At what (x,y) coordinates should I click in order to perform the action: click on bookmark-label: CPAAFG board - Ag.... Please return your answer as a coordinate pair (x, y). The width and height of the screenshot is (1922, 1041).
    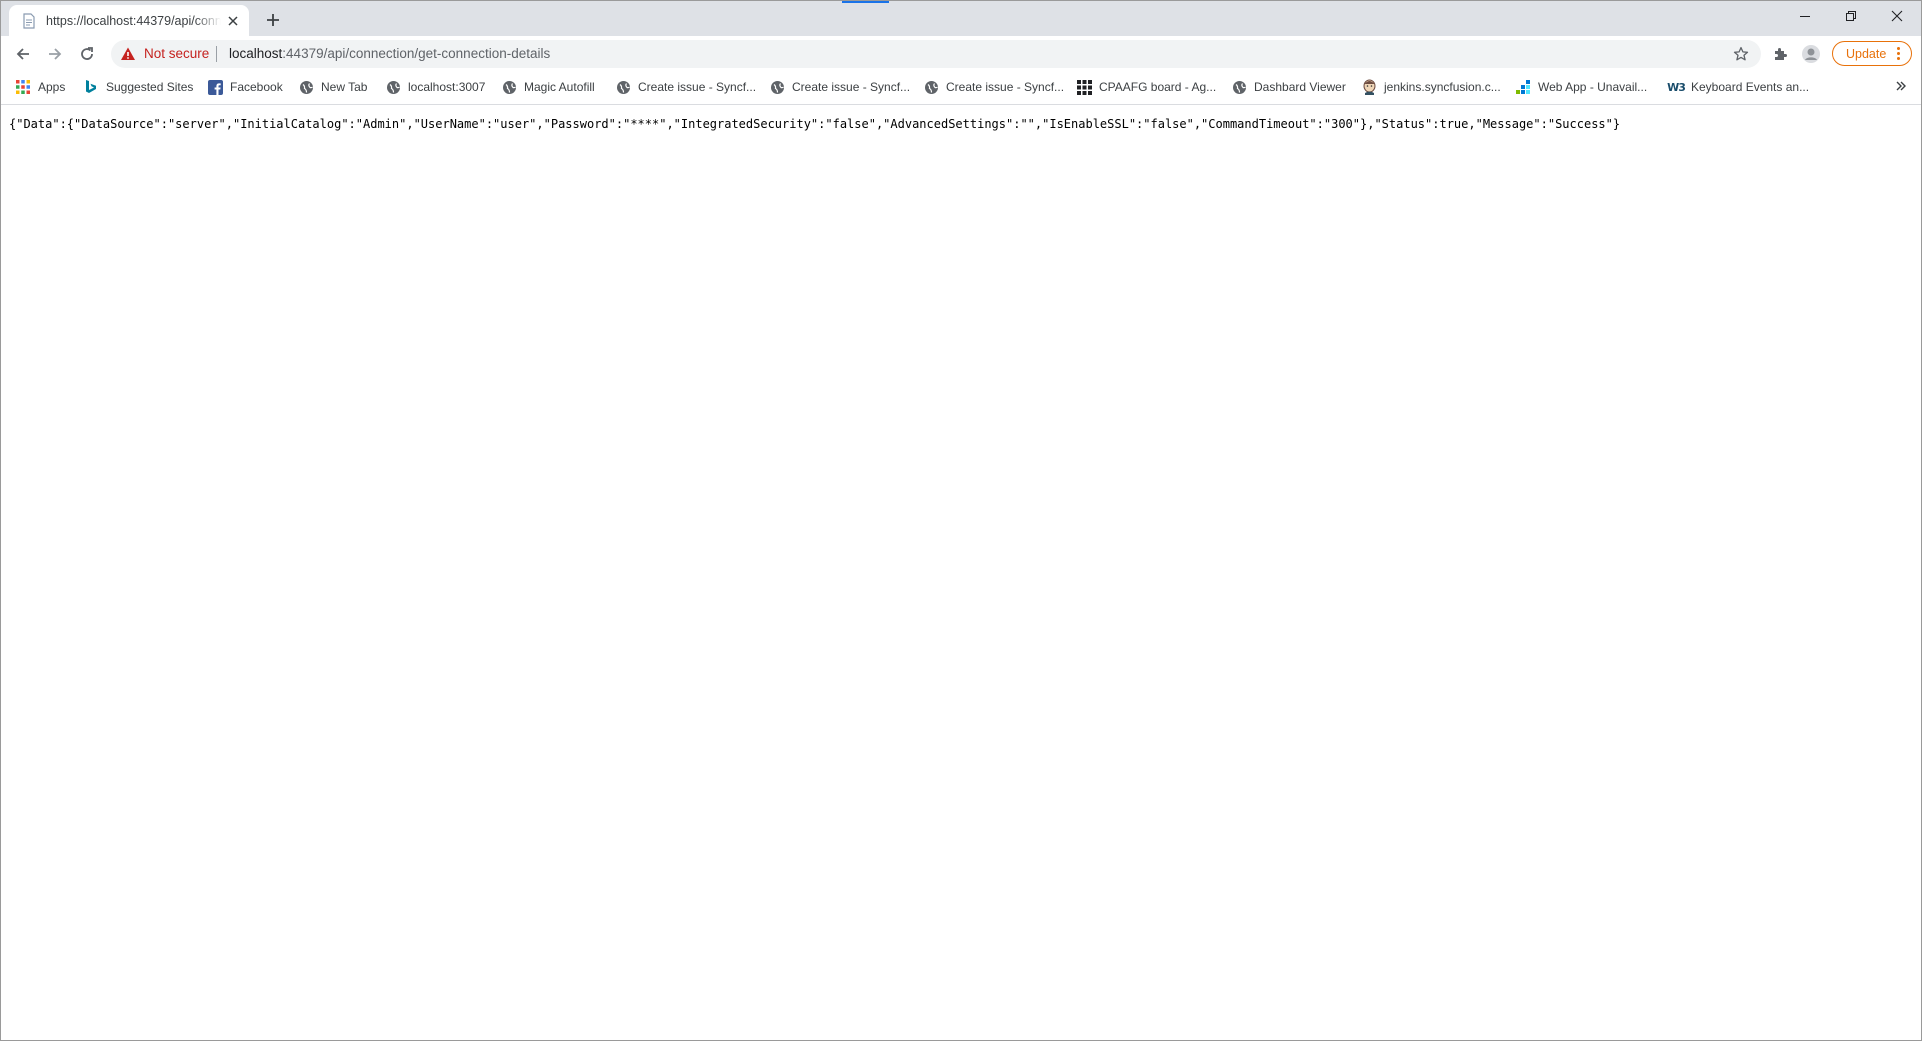
    Looking at the image, I should click on (1158, 87).